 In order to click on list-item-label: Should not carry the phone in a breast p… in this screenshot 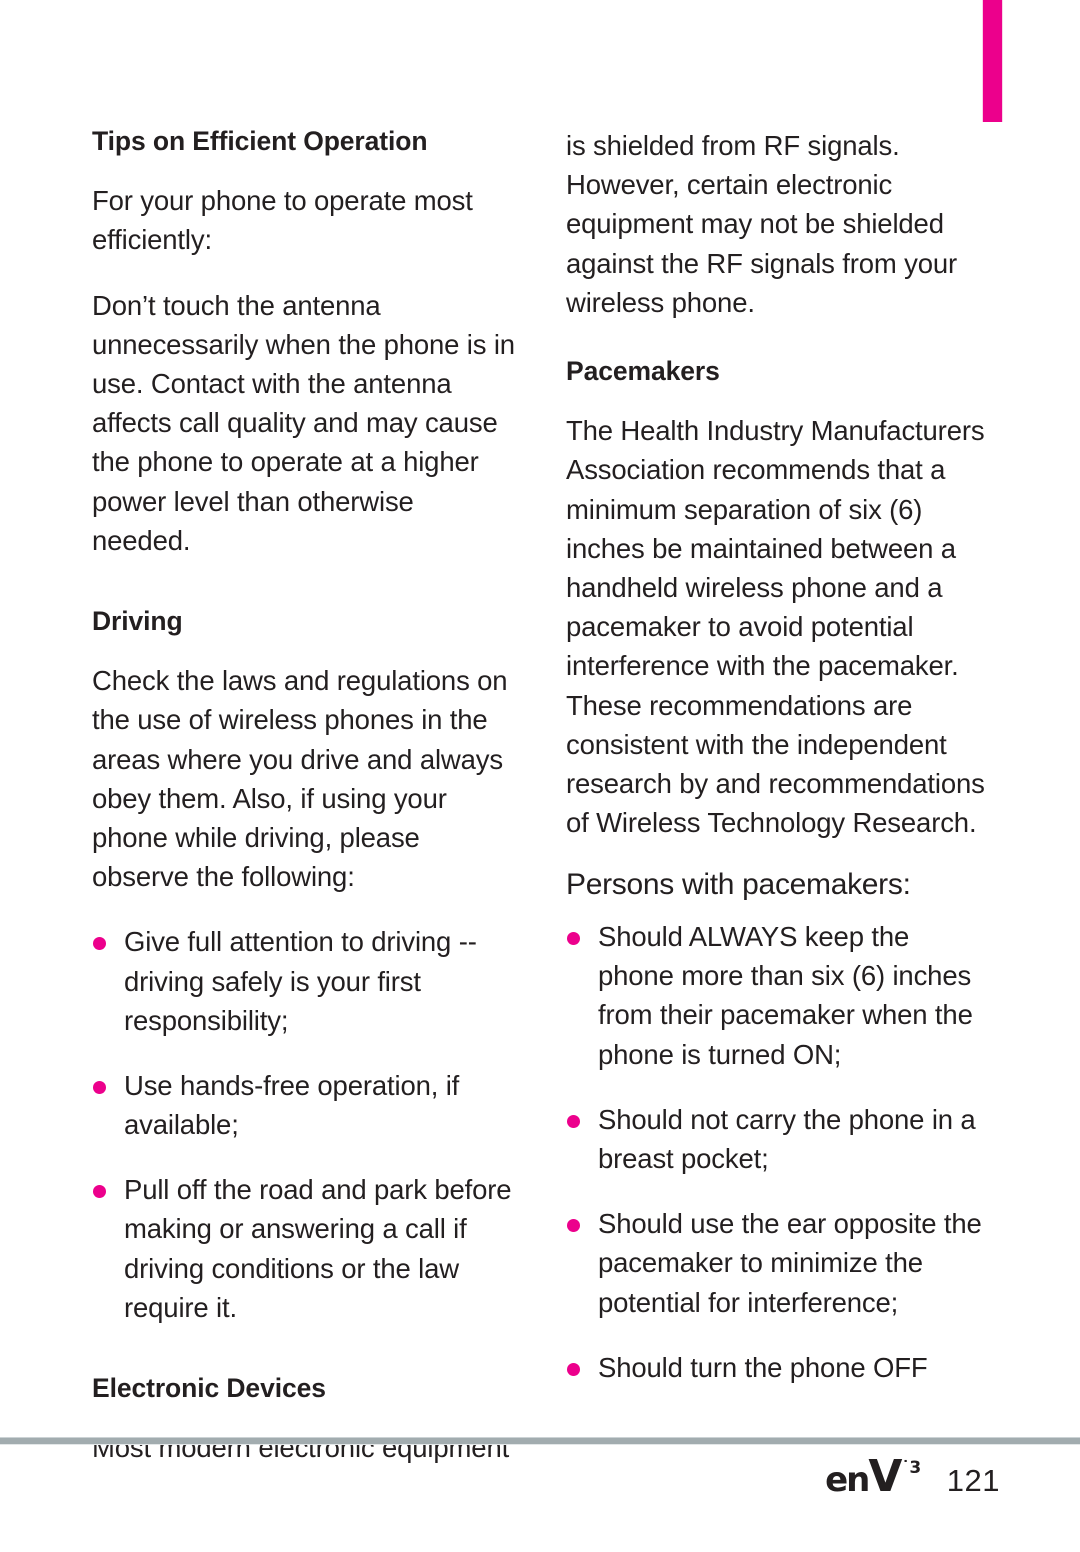, I will do `click(787, 1138)`.